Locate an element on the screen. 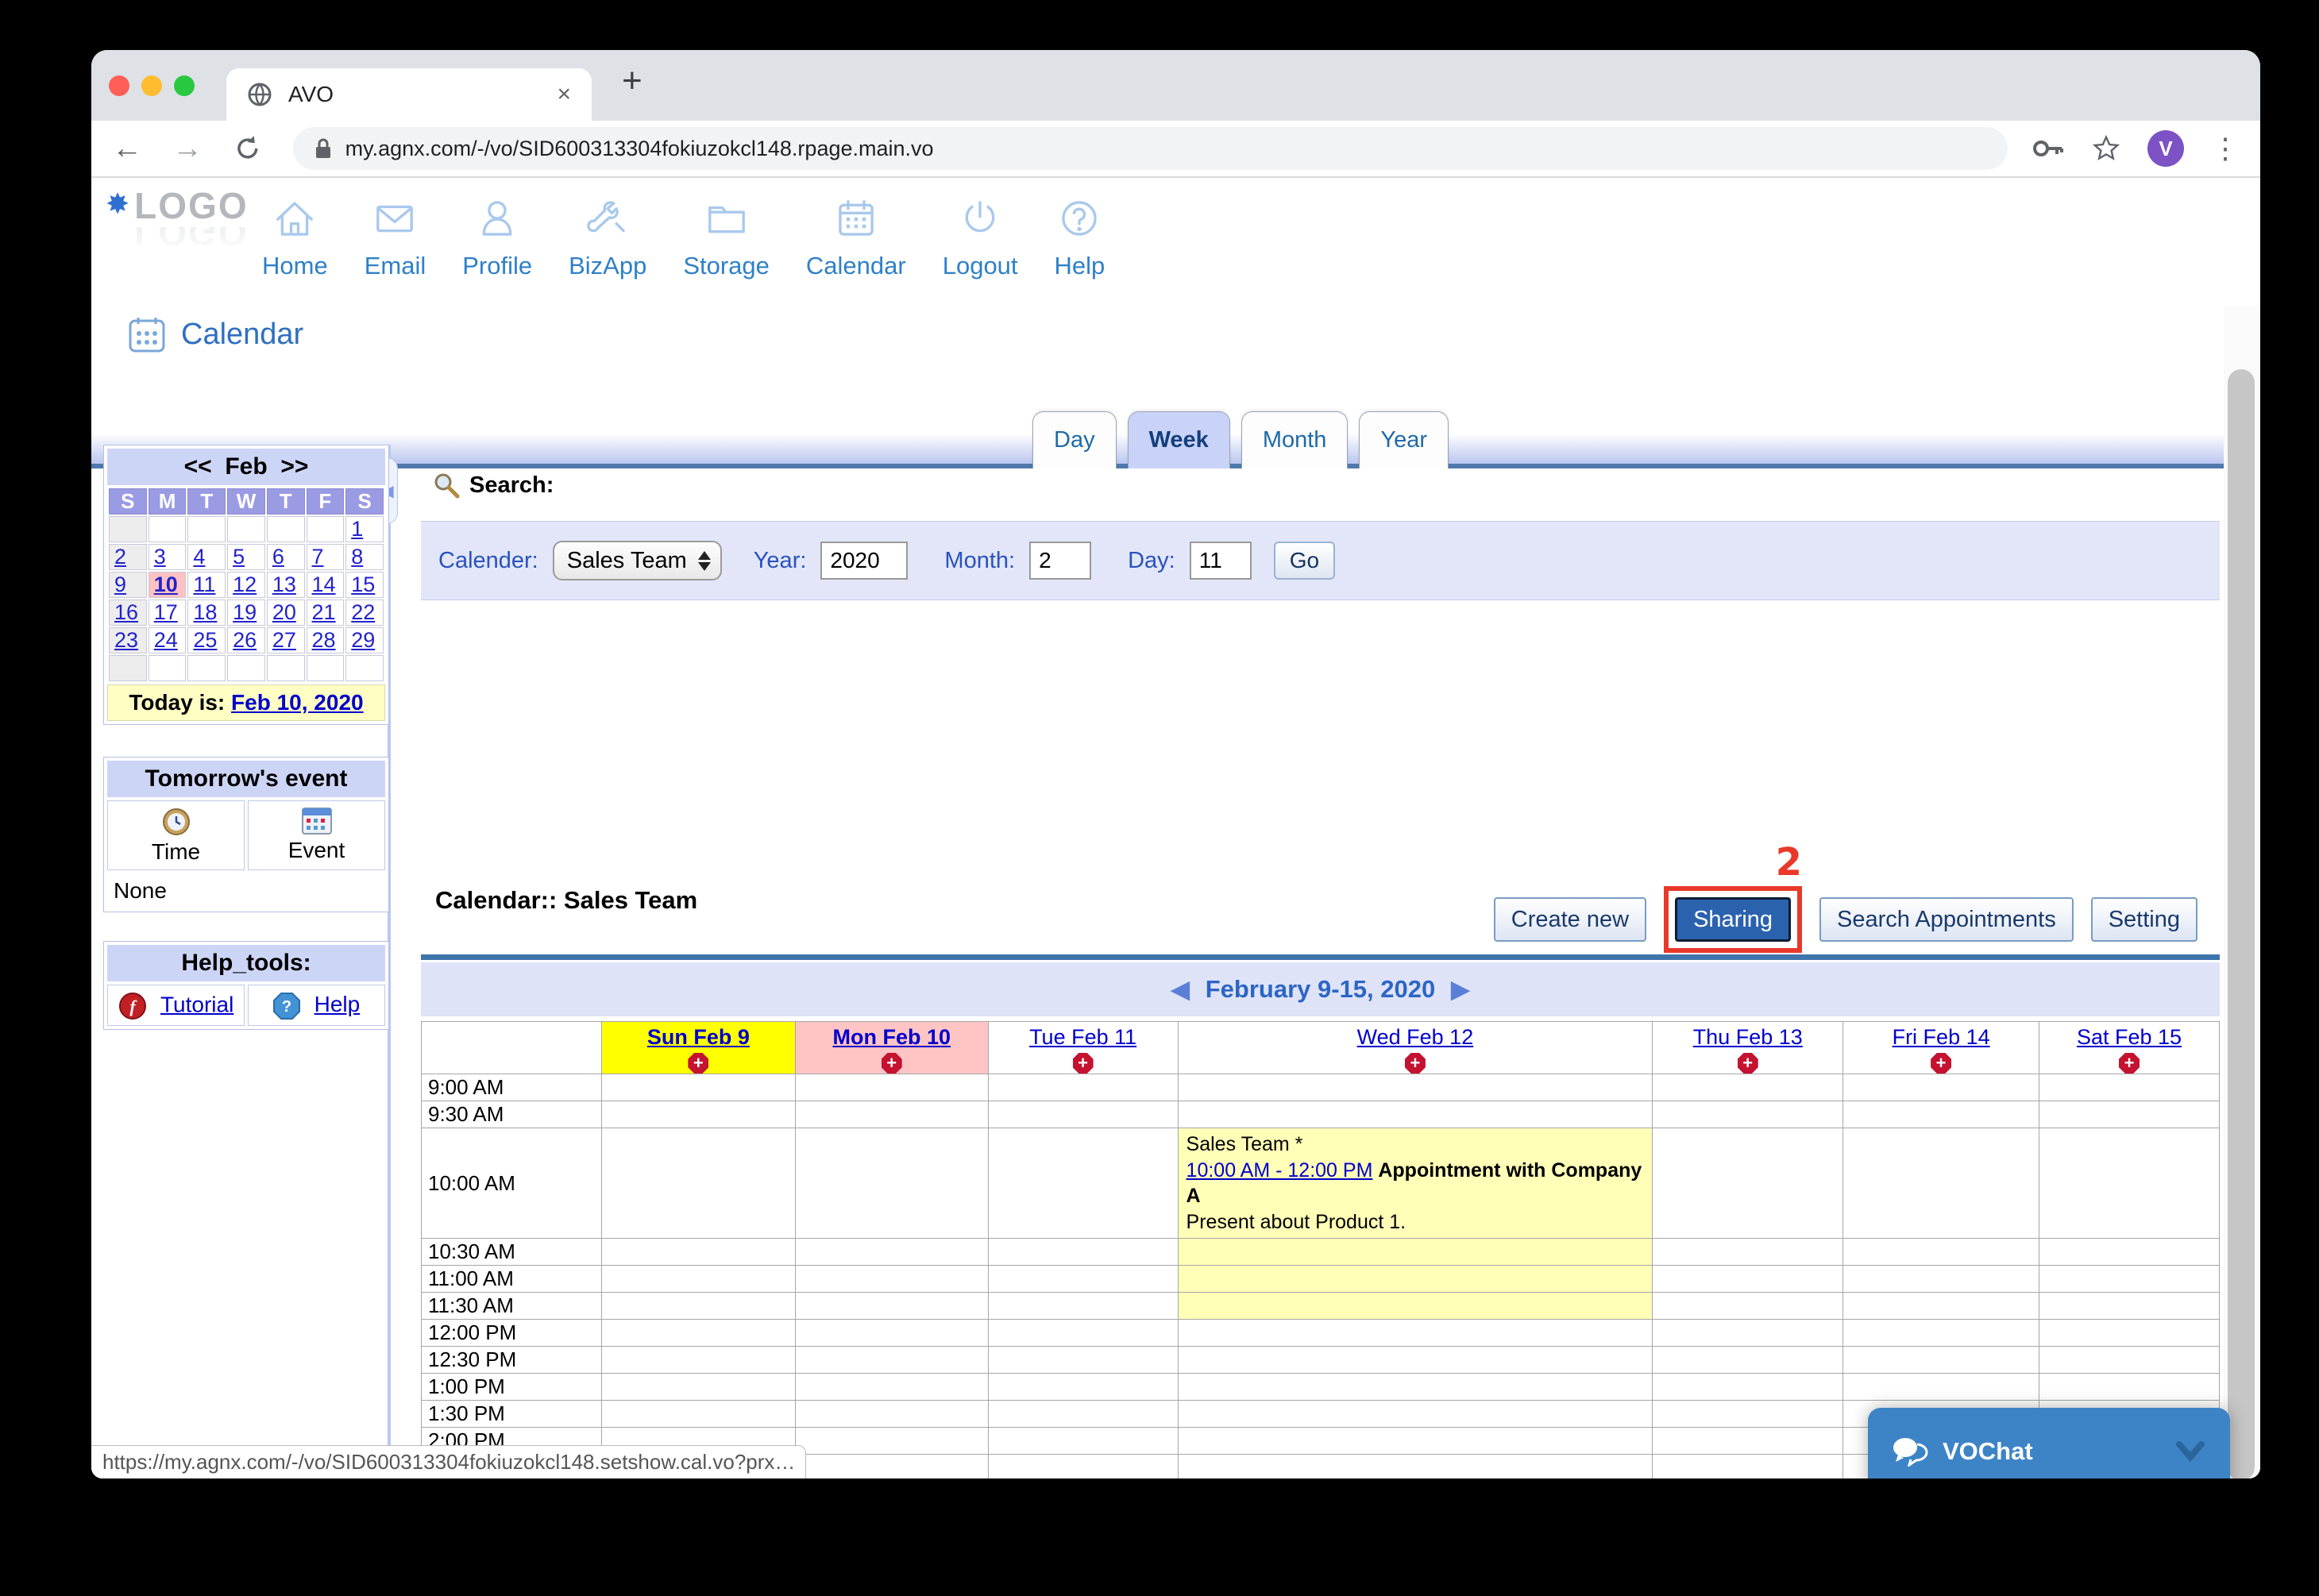  mini-day-cell: 19 is located at coordinates (246, 612).